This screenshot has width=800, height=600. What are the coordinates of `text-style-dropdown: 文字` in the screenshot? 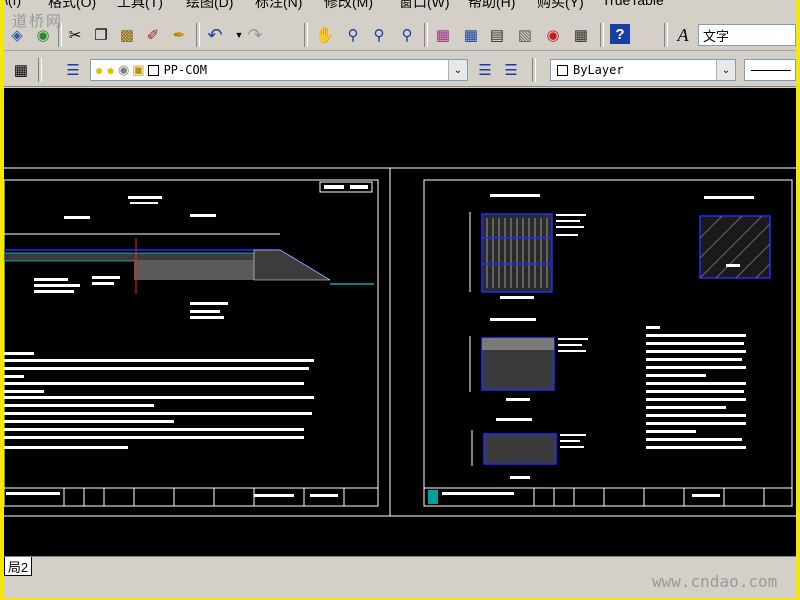 It's located at (747, 35).